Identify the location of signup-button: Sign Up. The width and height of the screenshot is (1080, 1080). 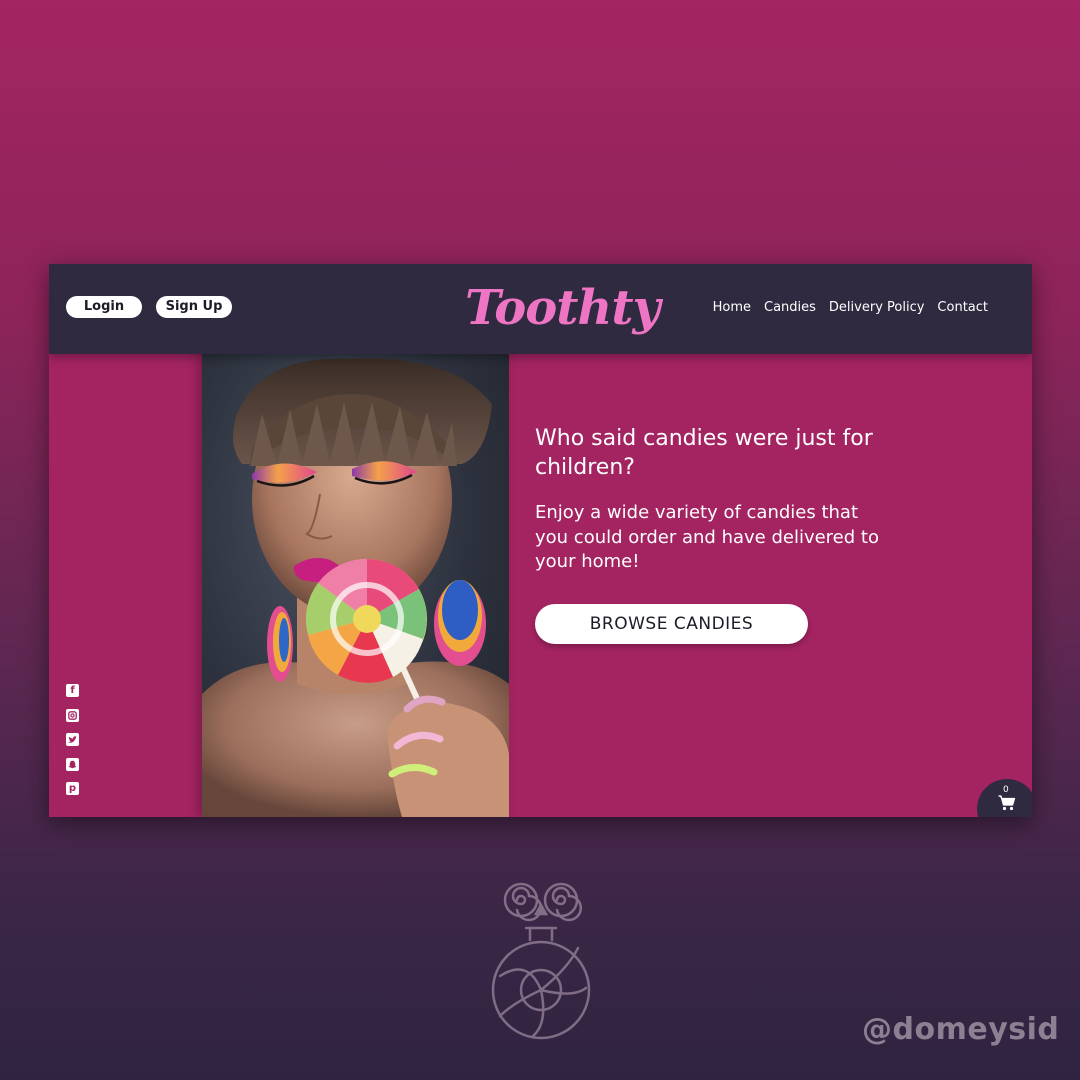
(194, 307).